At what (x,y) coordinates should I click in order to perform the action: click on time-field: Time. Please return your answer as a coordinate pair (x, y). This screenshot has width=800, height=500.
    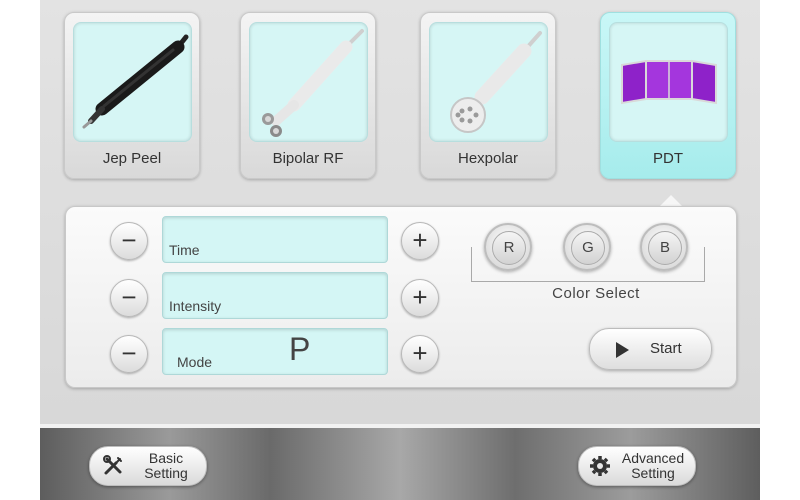
    Looking at the image, I should click on (275, 239).